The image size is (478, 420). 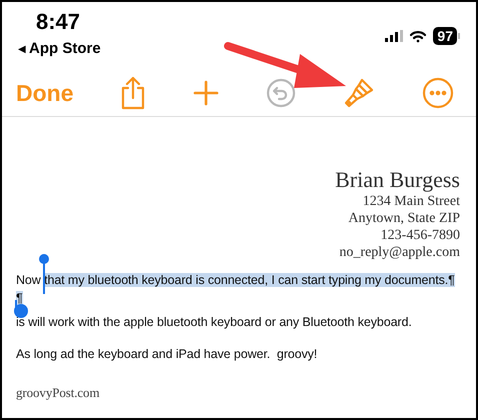 I want to click on letterhead-line: 1234 Main Street, so click(x=411, y=201).